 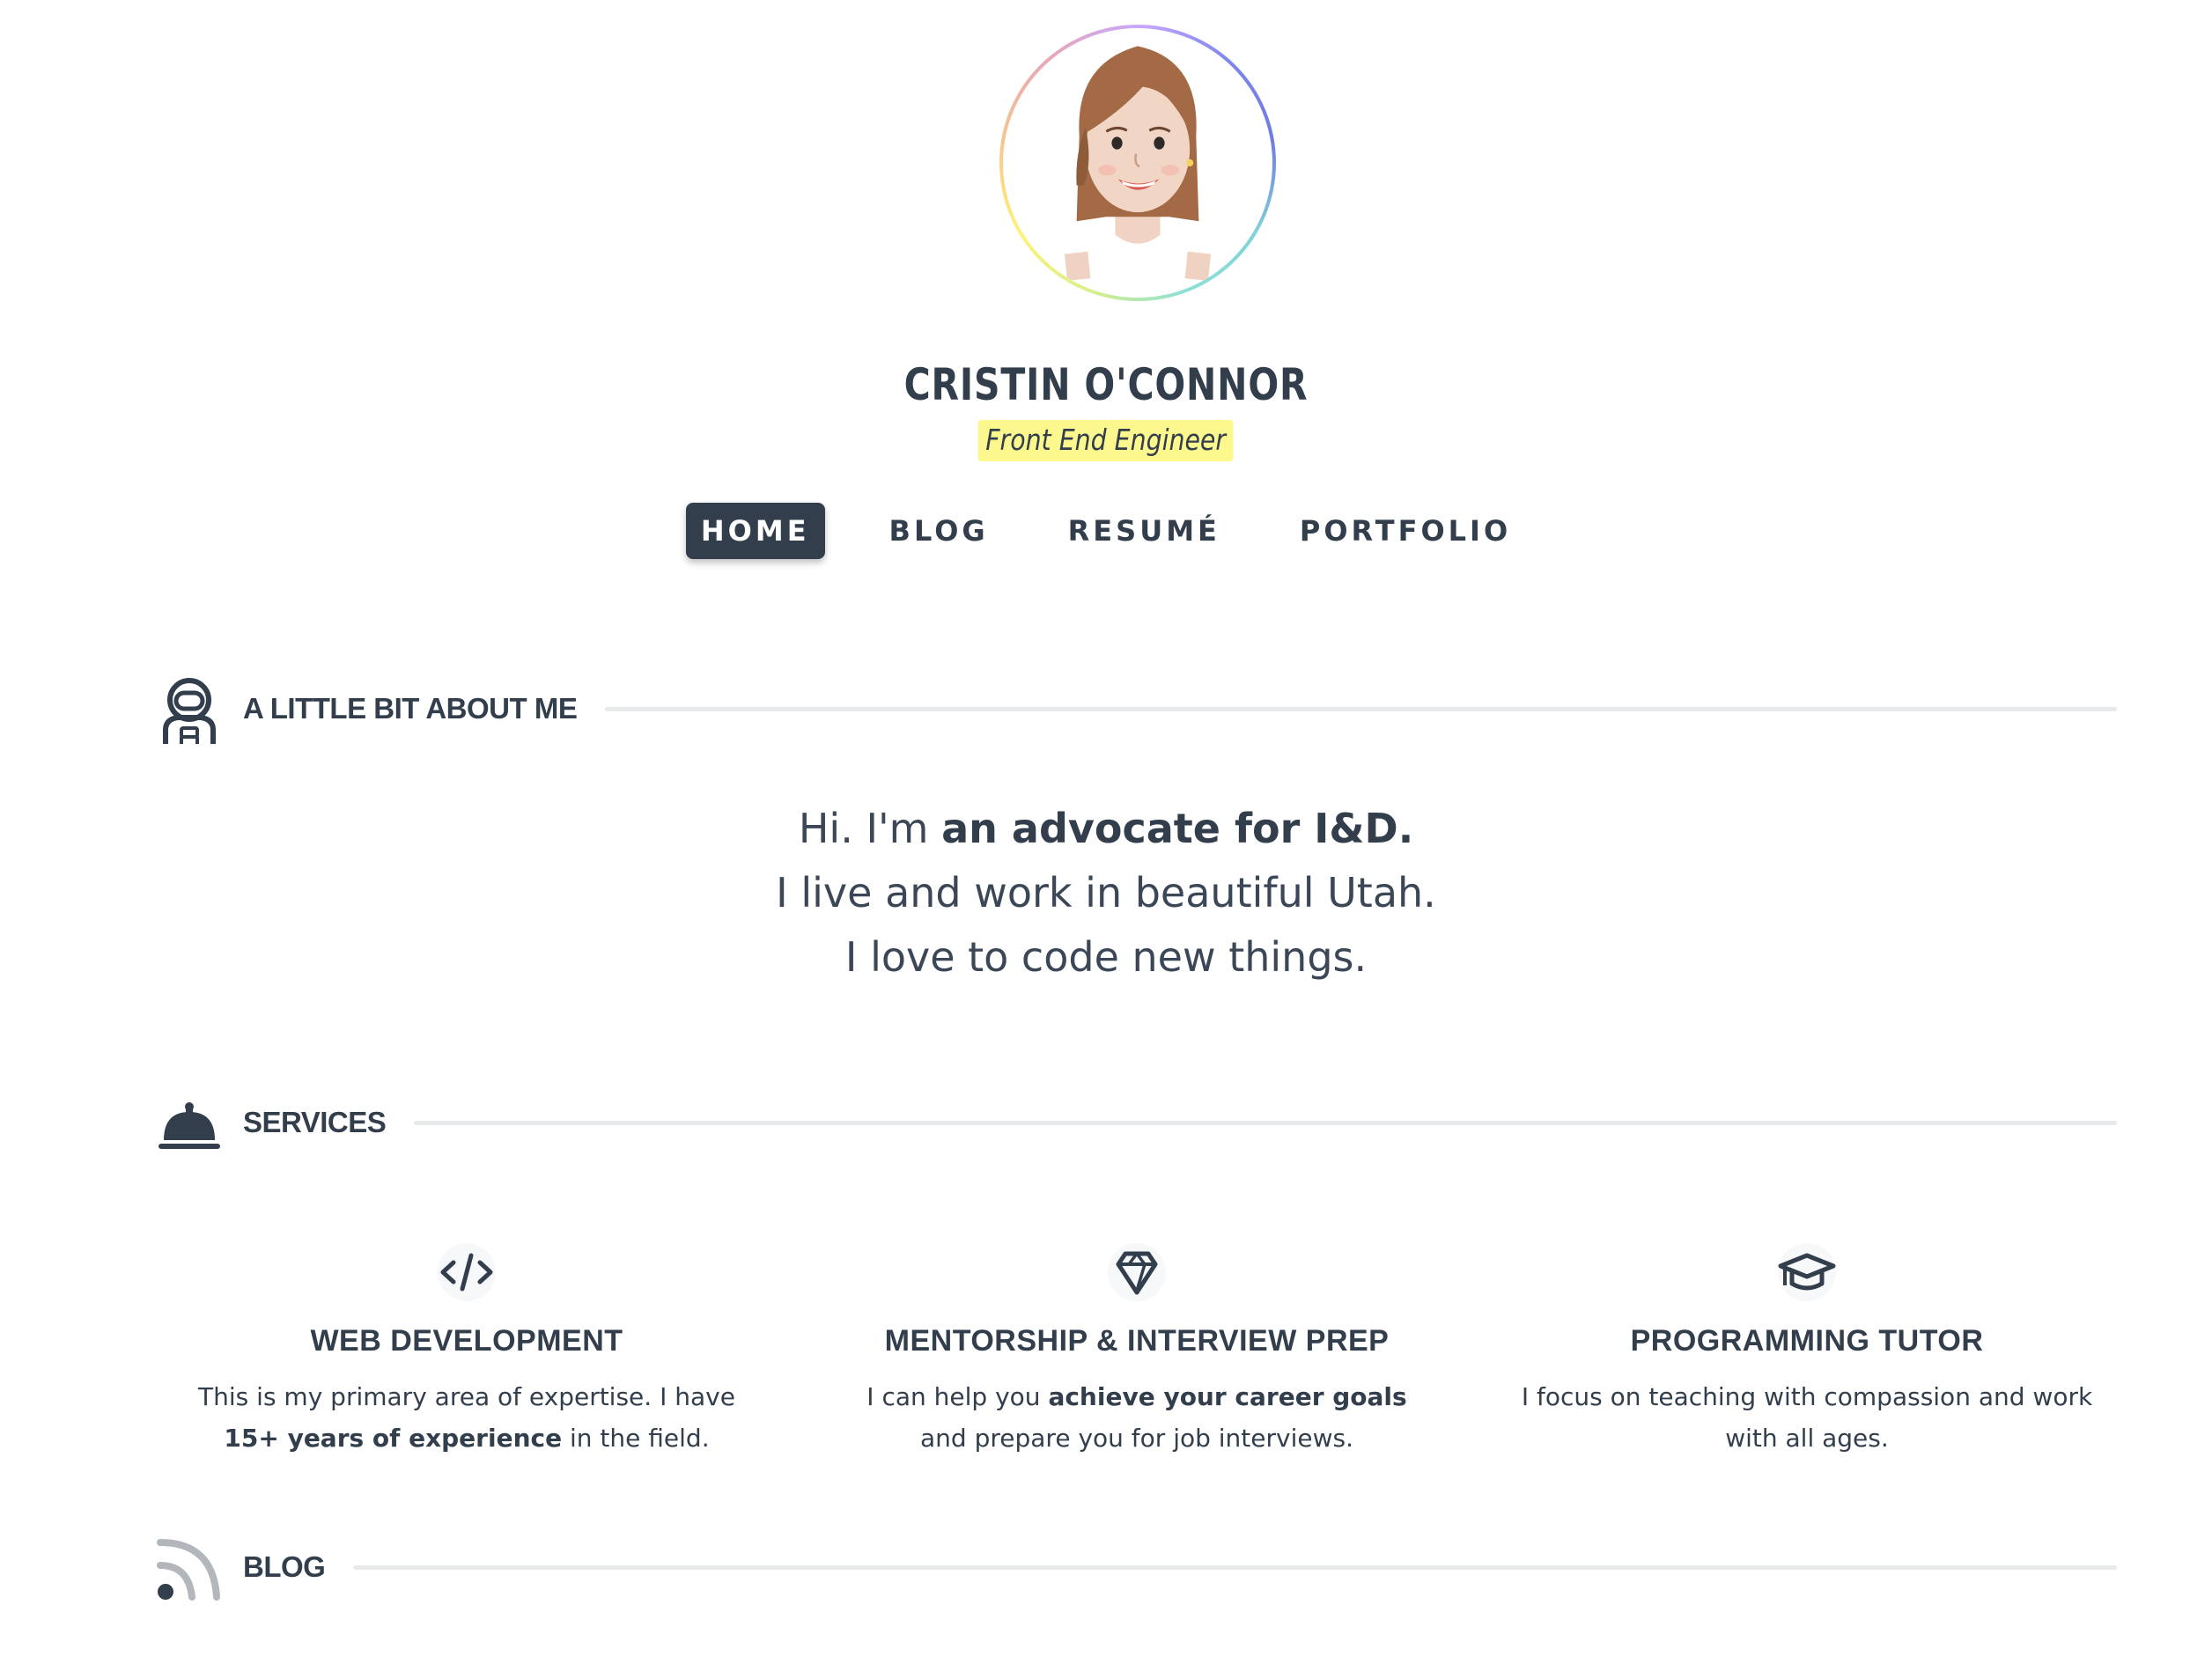 I want to click on graduation-cap-icon, so click(x=1807, y=1272).